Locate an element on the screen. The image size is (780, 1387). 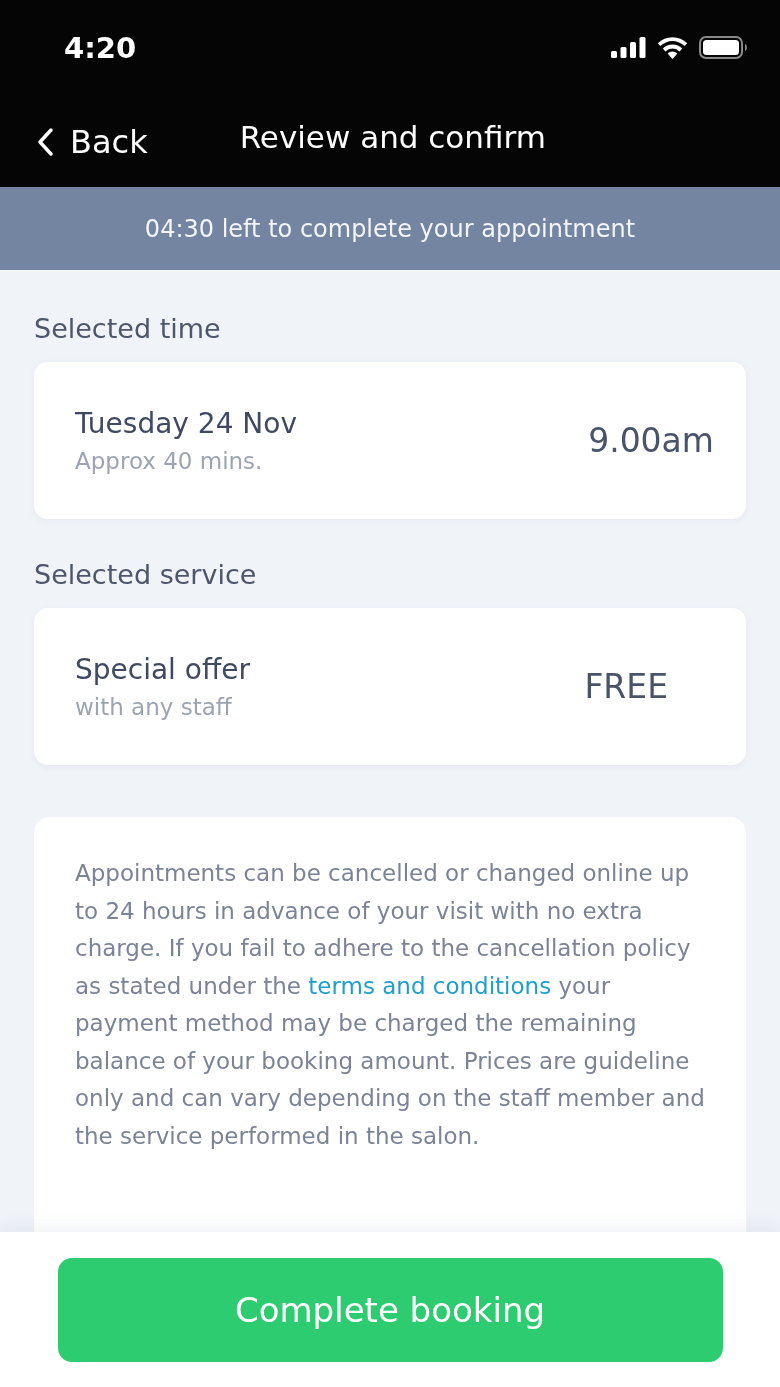
card-value: FREE is located at coordinates (626, 686).